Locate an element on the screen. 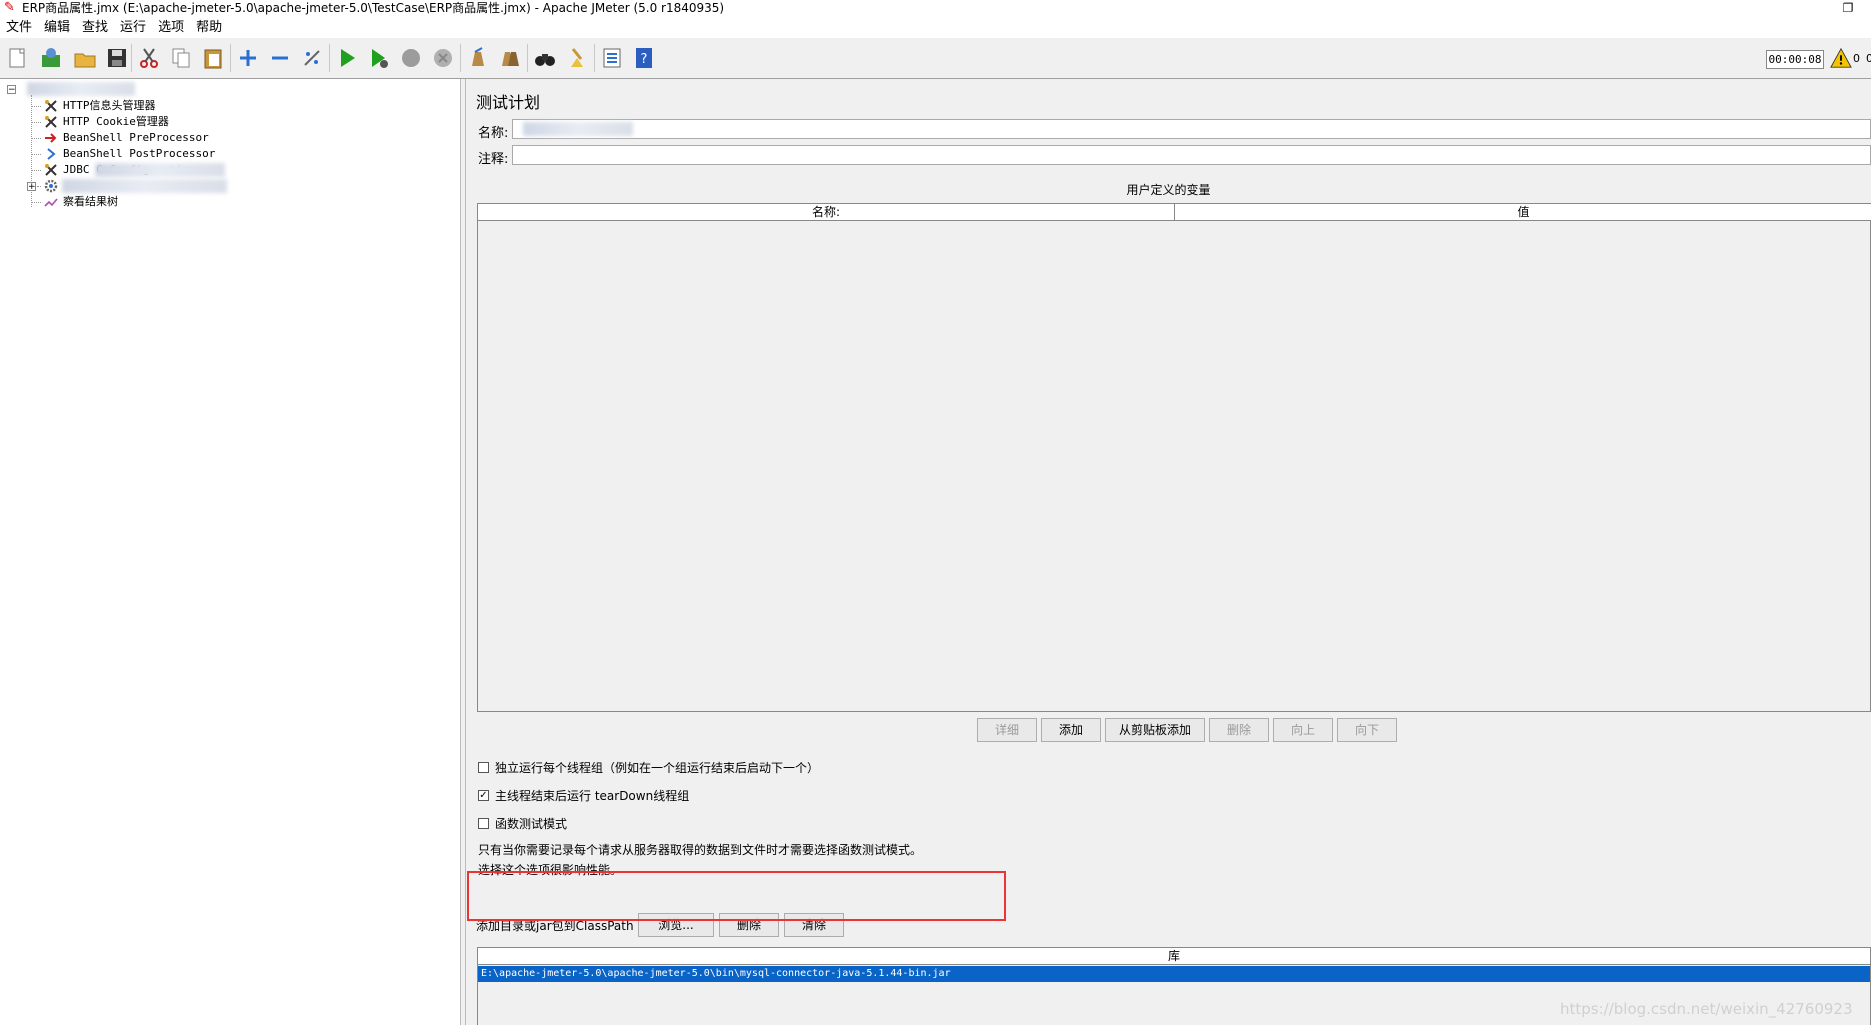 The height and width of the screenshot is (1025, 1871). cut-icon is located at coordinates (149, 58).